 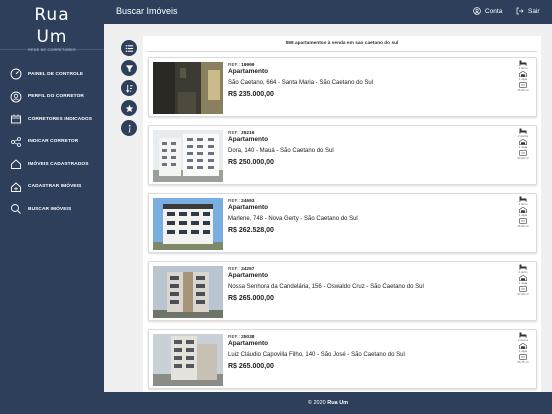 What do you see at coordinates (316, 403) in the screenshot?
I see `copyright-text: © 2020` at bounding box center [316, 403].